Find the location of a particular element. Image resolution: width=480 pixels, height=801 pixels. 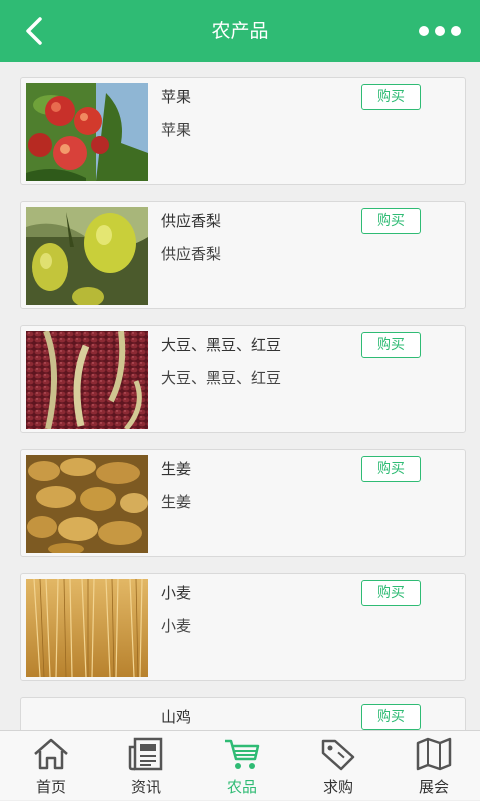

product-card: 大豆、黑豆、红豆 大豆、黑豆、红豆 购买 is located at coordinates (243, 379).